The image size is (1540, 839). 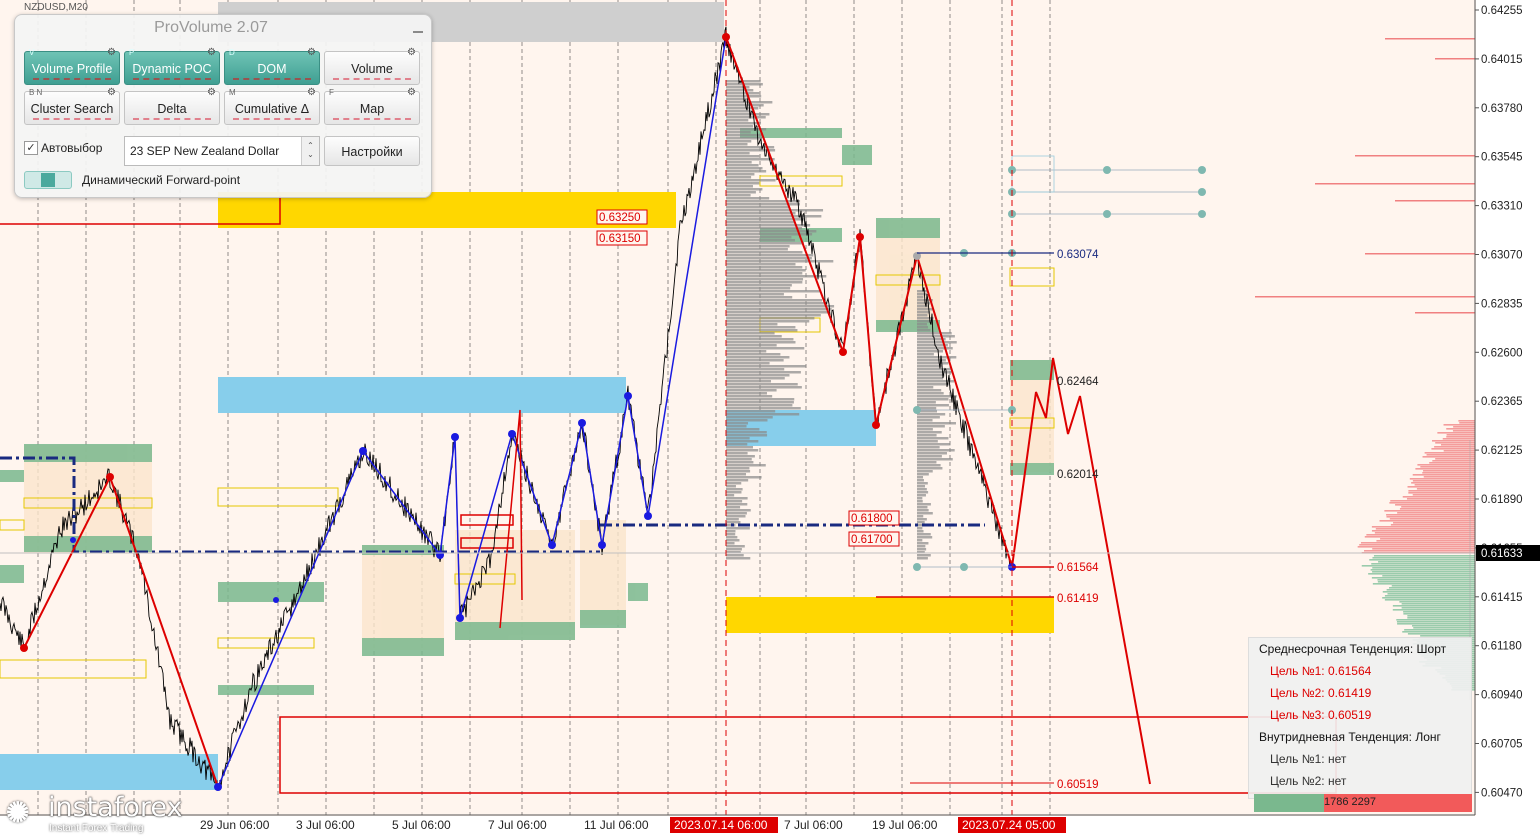 I want to click on time-tick: 3 Jul 06:00, so click(x=325, y=825).